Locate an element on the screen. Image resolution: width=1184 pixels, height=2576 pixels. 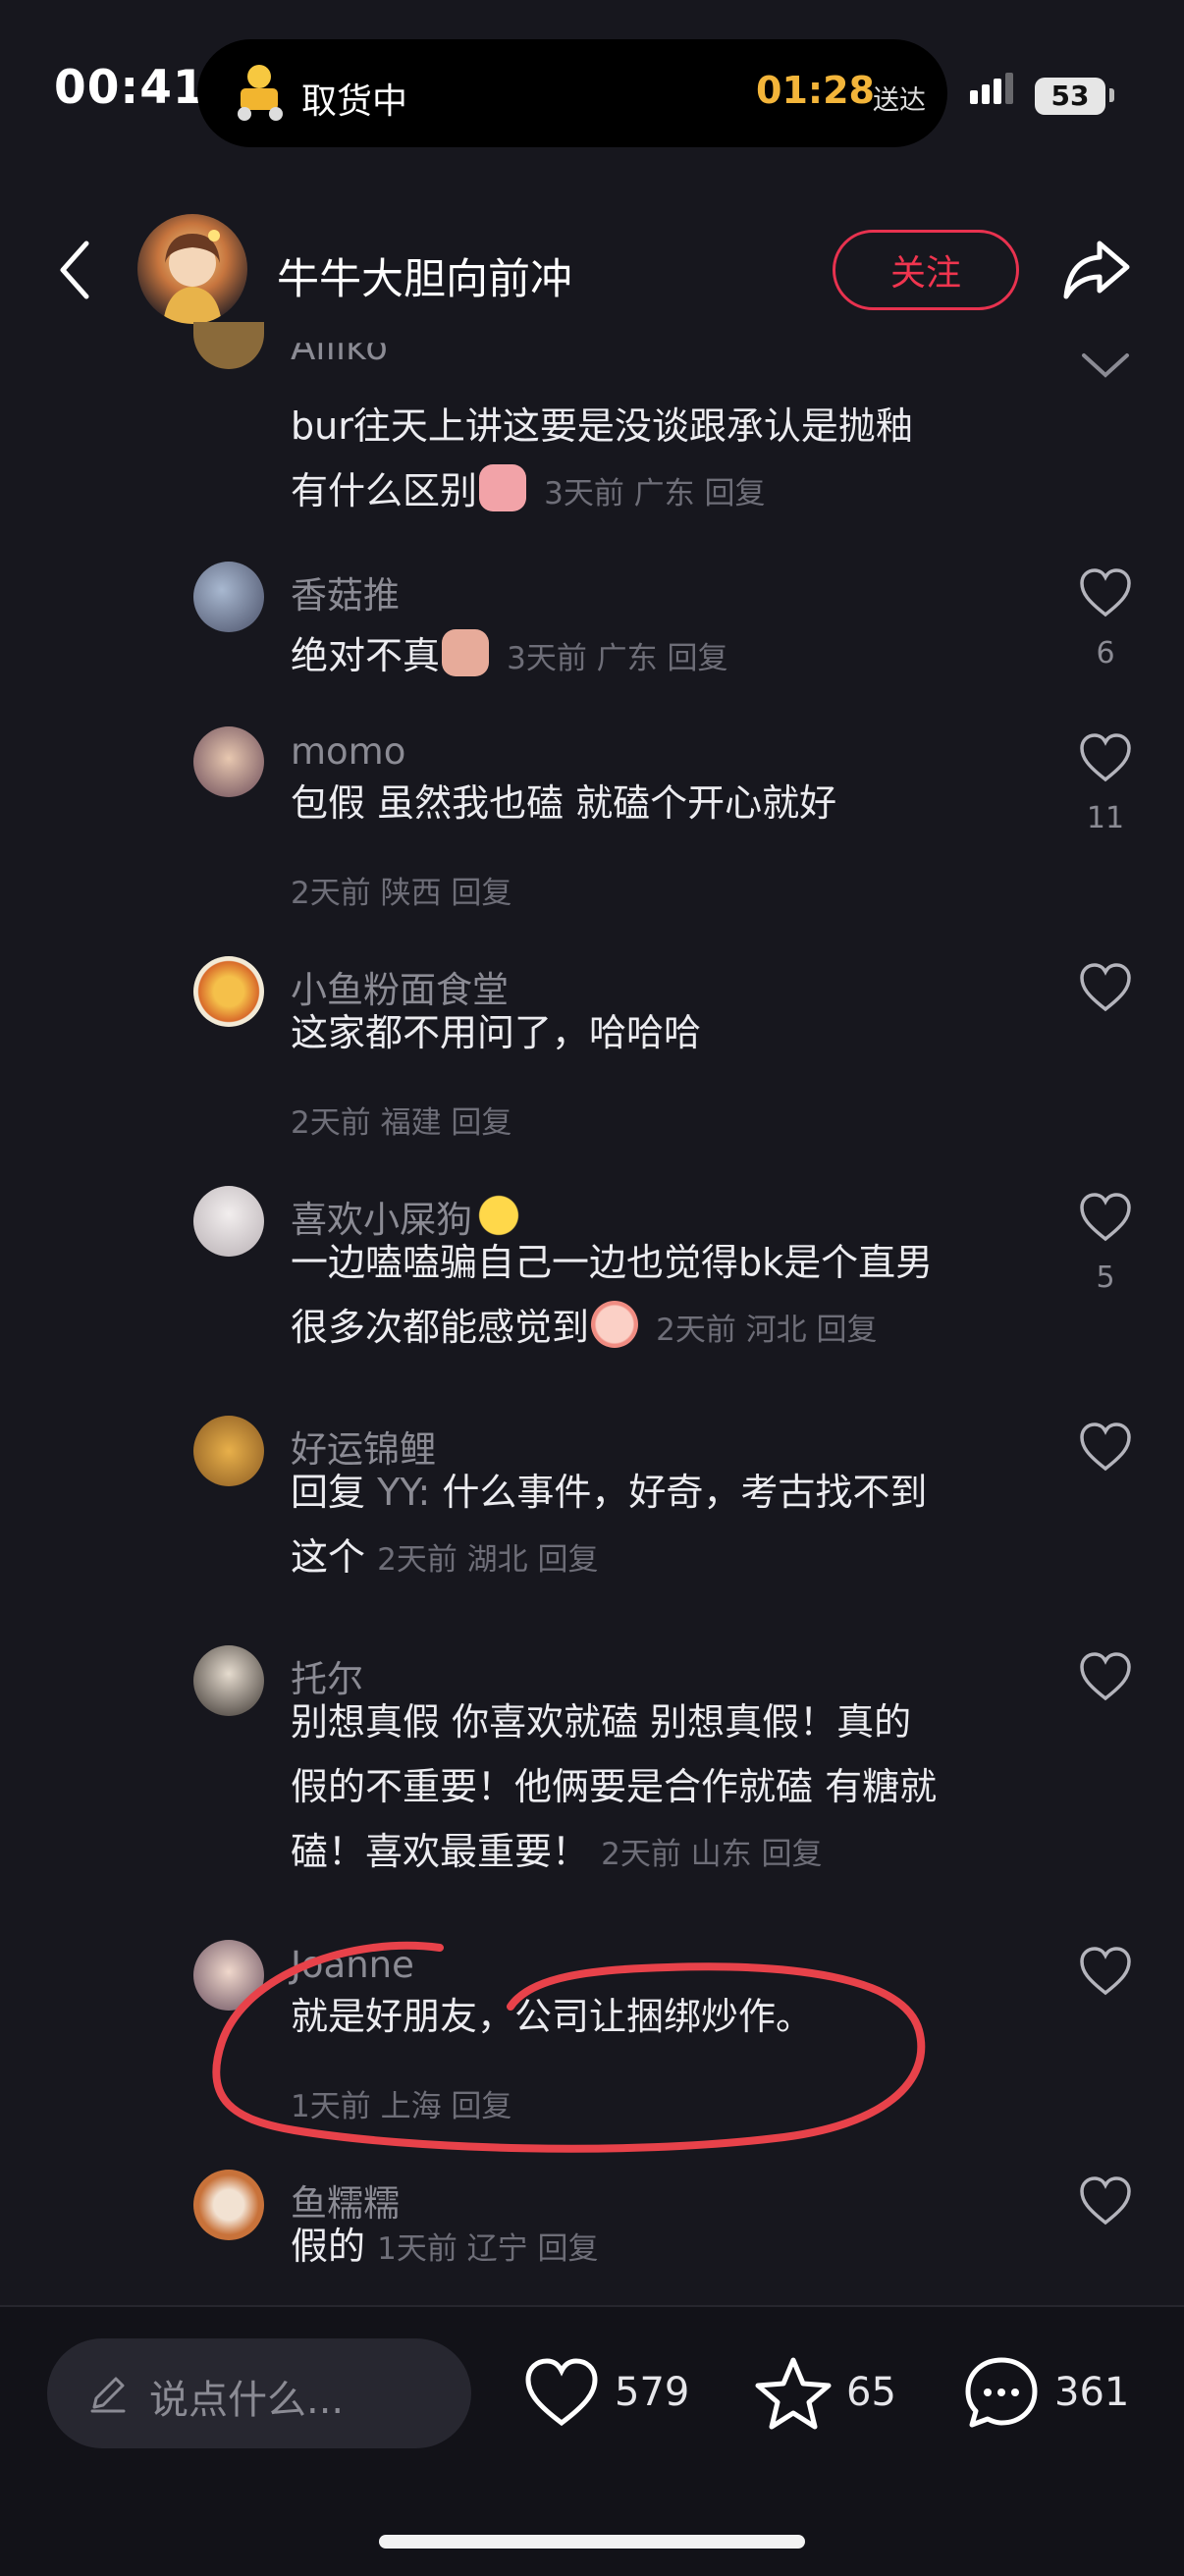
blushing-emoji-icon is located at coordinates (615, 1324).